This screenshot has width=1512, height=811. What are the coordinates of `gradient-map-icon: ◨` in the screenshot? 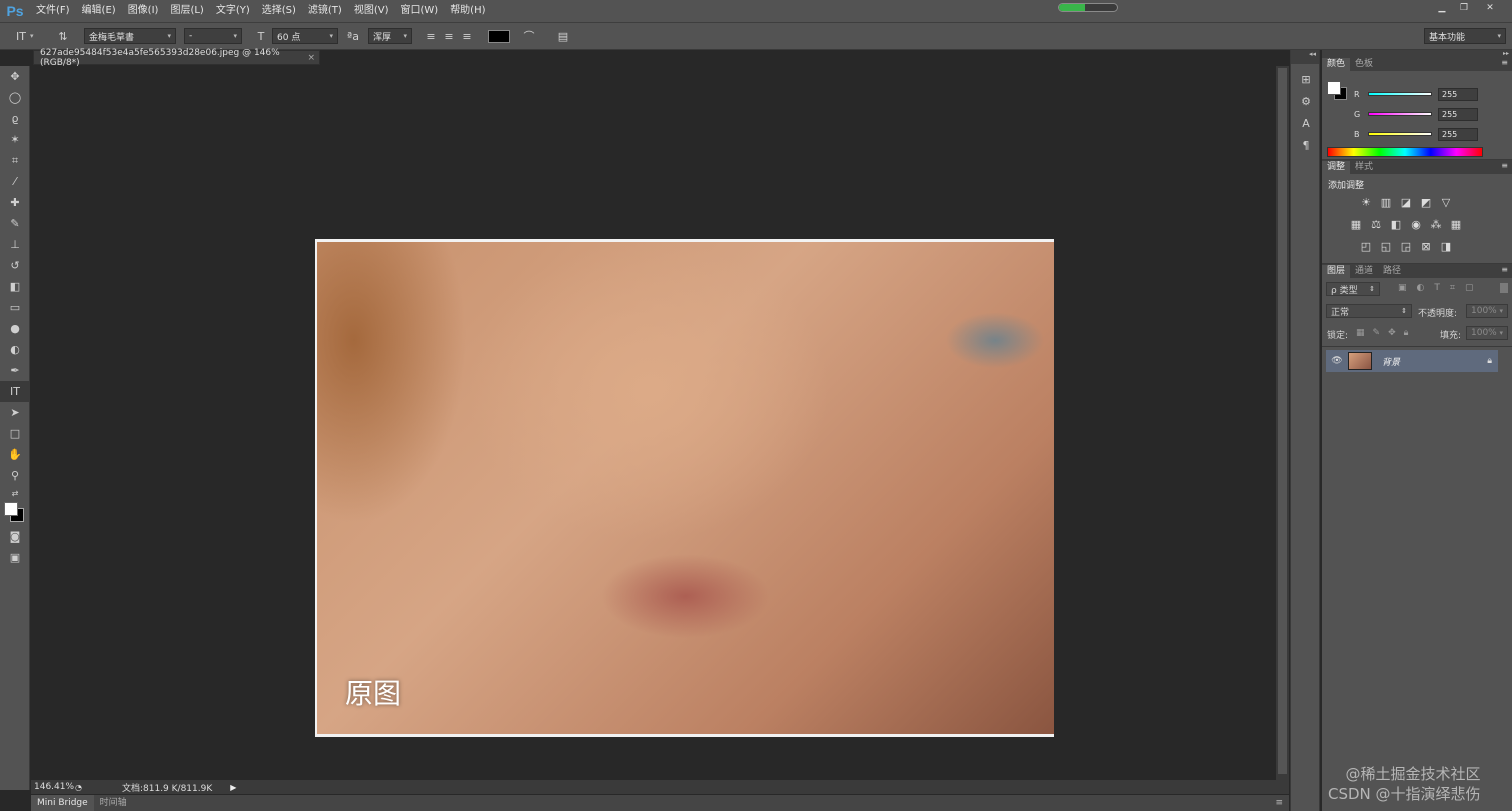 It's located at (1446, 246).